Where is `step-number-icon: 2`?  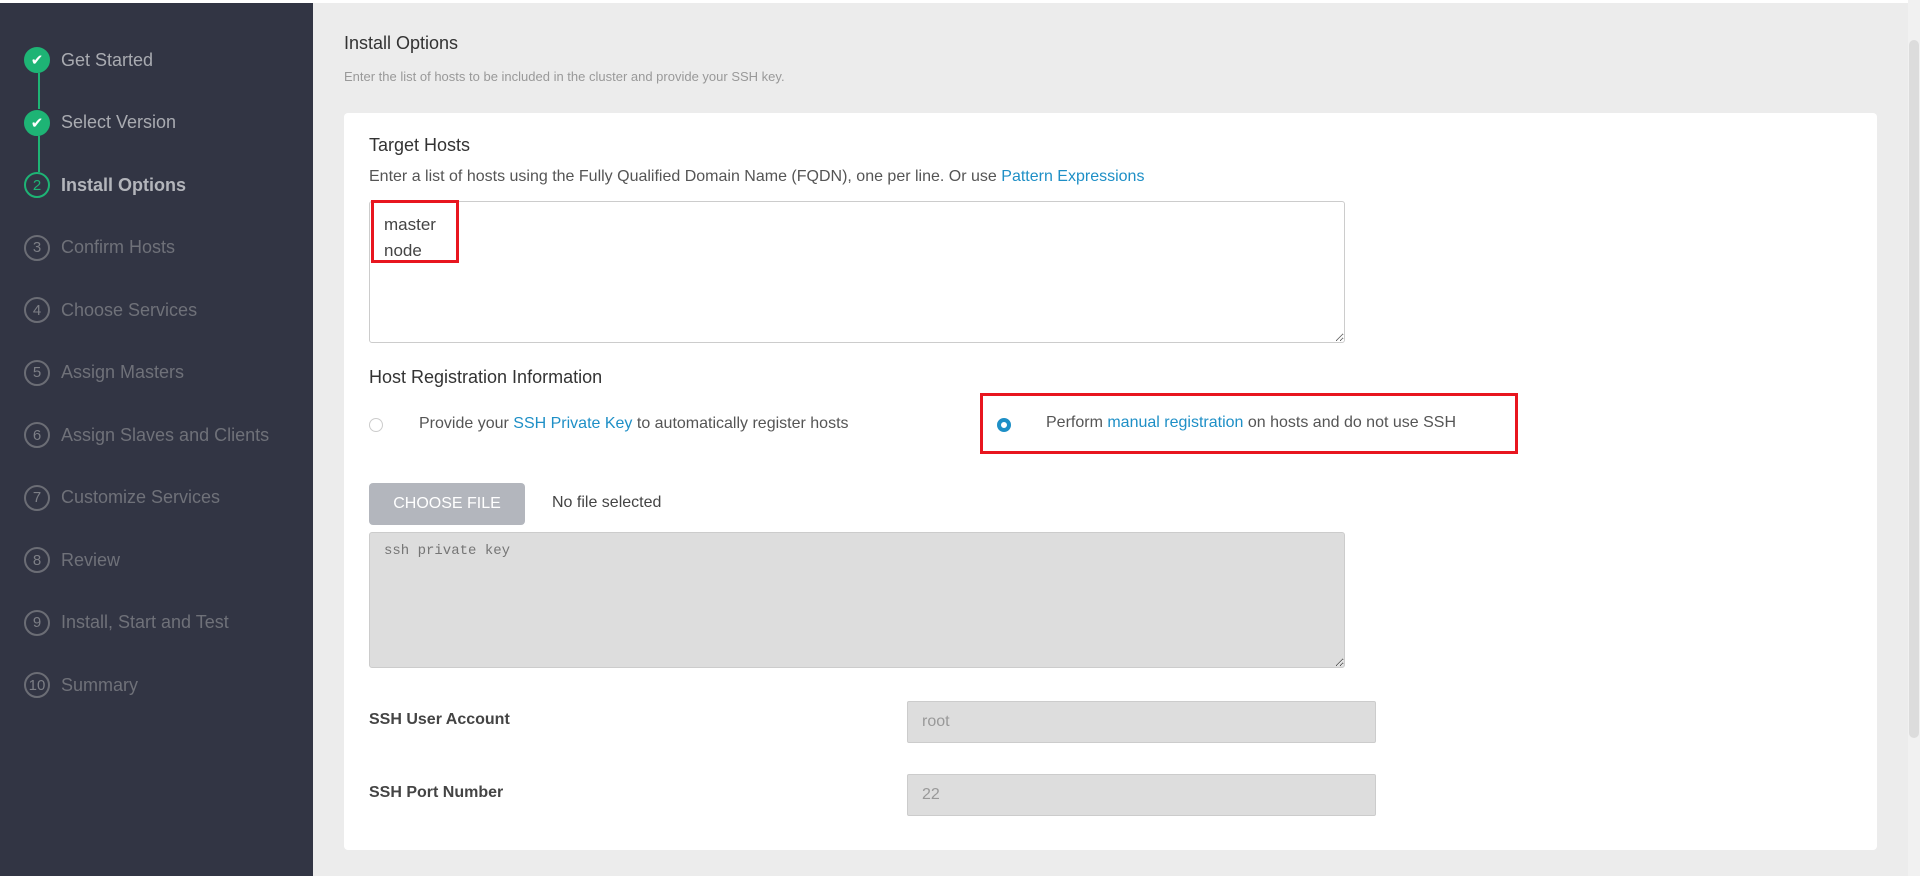 step-number-icon: 2 is located at coordinates (37, 185).